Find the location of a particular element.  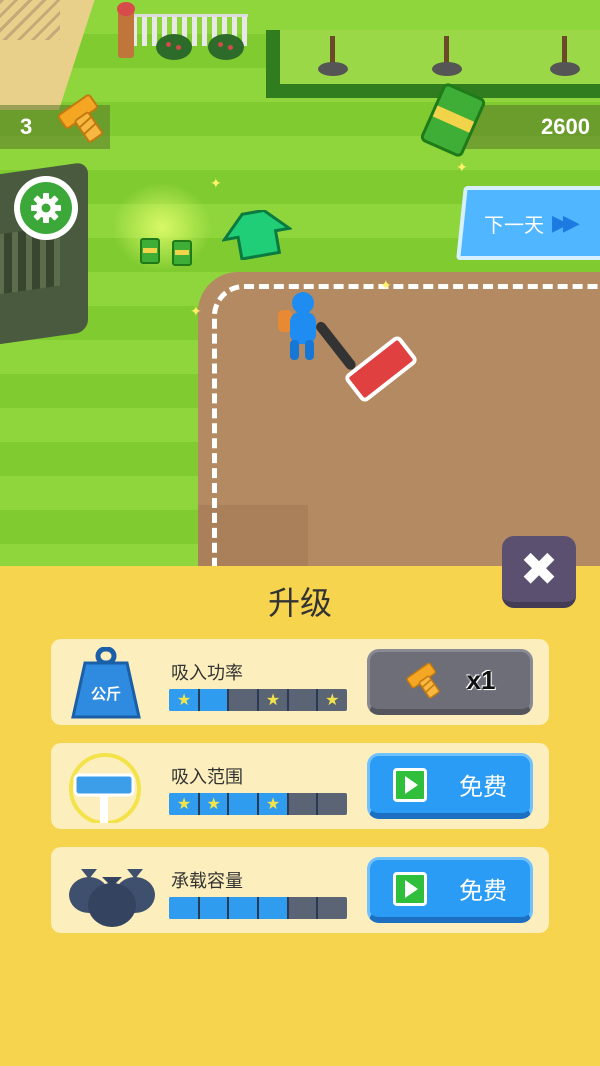

upgrade-with-bolt-button: x1 is located at coordinates (450, 682).